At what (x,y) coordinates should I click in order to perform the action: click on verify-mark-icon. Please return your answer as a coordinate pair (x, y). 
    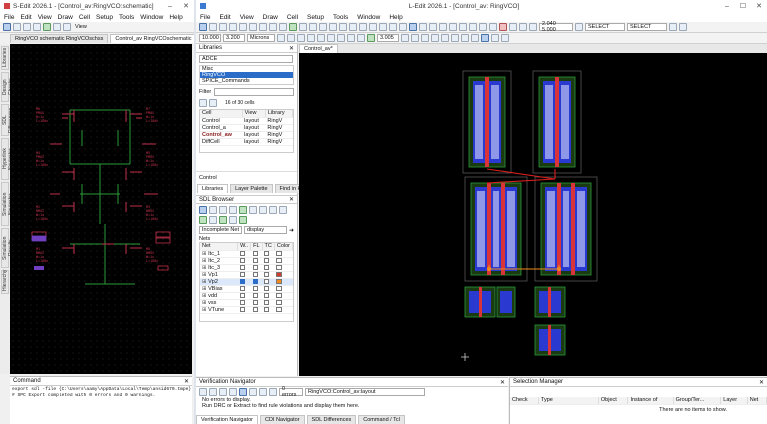
    Looking at the image, I should click on (243, 392).